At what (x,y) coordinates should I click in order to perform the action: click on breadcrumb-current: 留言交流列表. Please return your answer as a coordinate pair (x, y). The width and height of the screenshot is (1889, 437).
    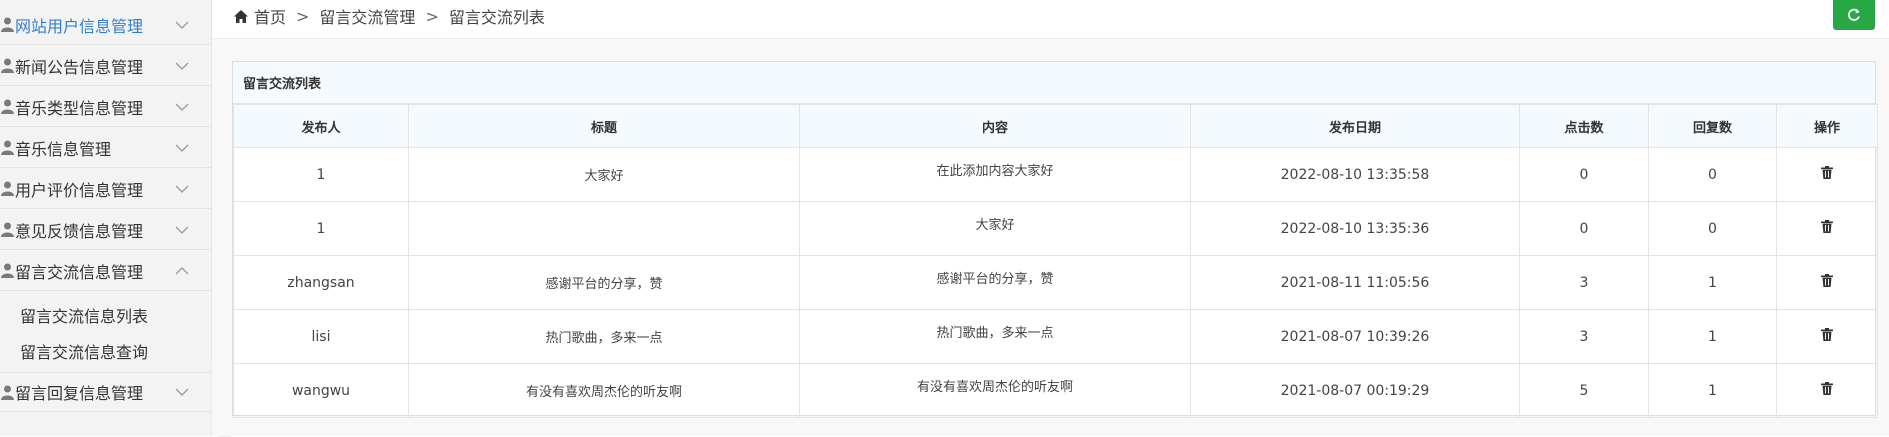
    Looking at the image, I should click on (496, 17).